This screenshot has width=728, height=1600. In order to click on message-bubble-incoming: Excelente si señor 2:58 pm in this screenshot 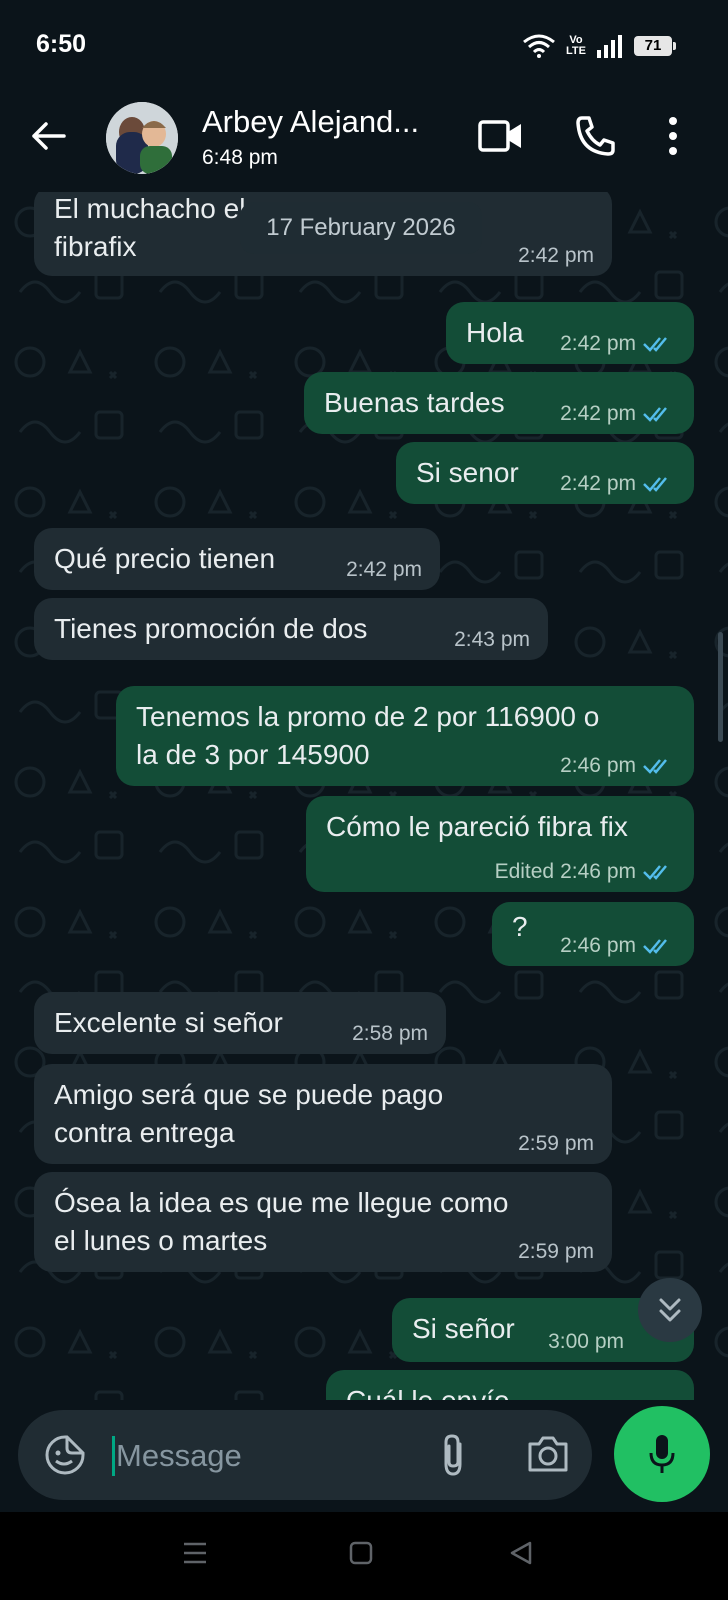, I will do `click(240, 1023)`.